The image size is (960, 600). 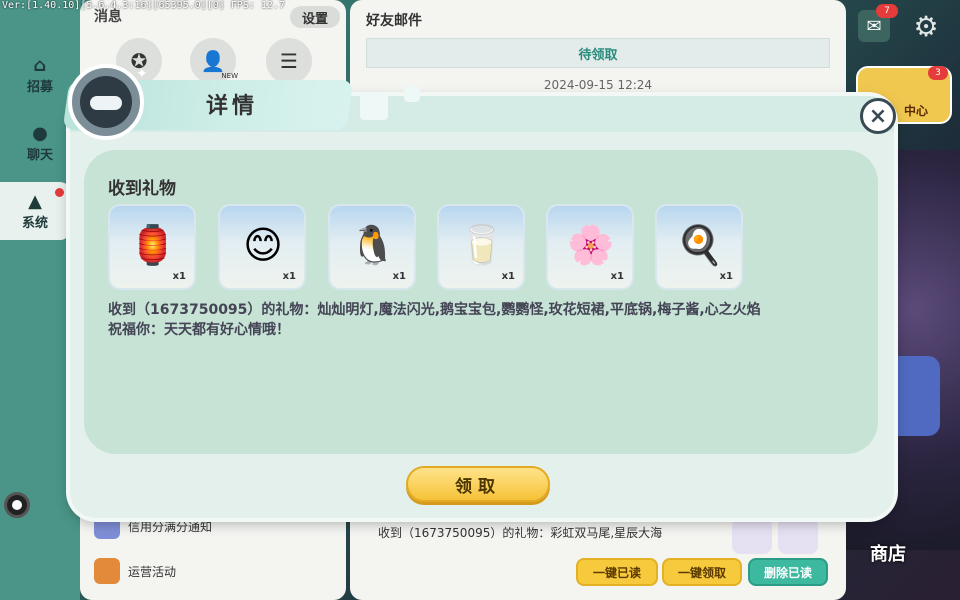 I want to click on gift-slot-shoes: 🥛 x1, so click(x=481, y=247).